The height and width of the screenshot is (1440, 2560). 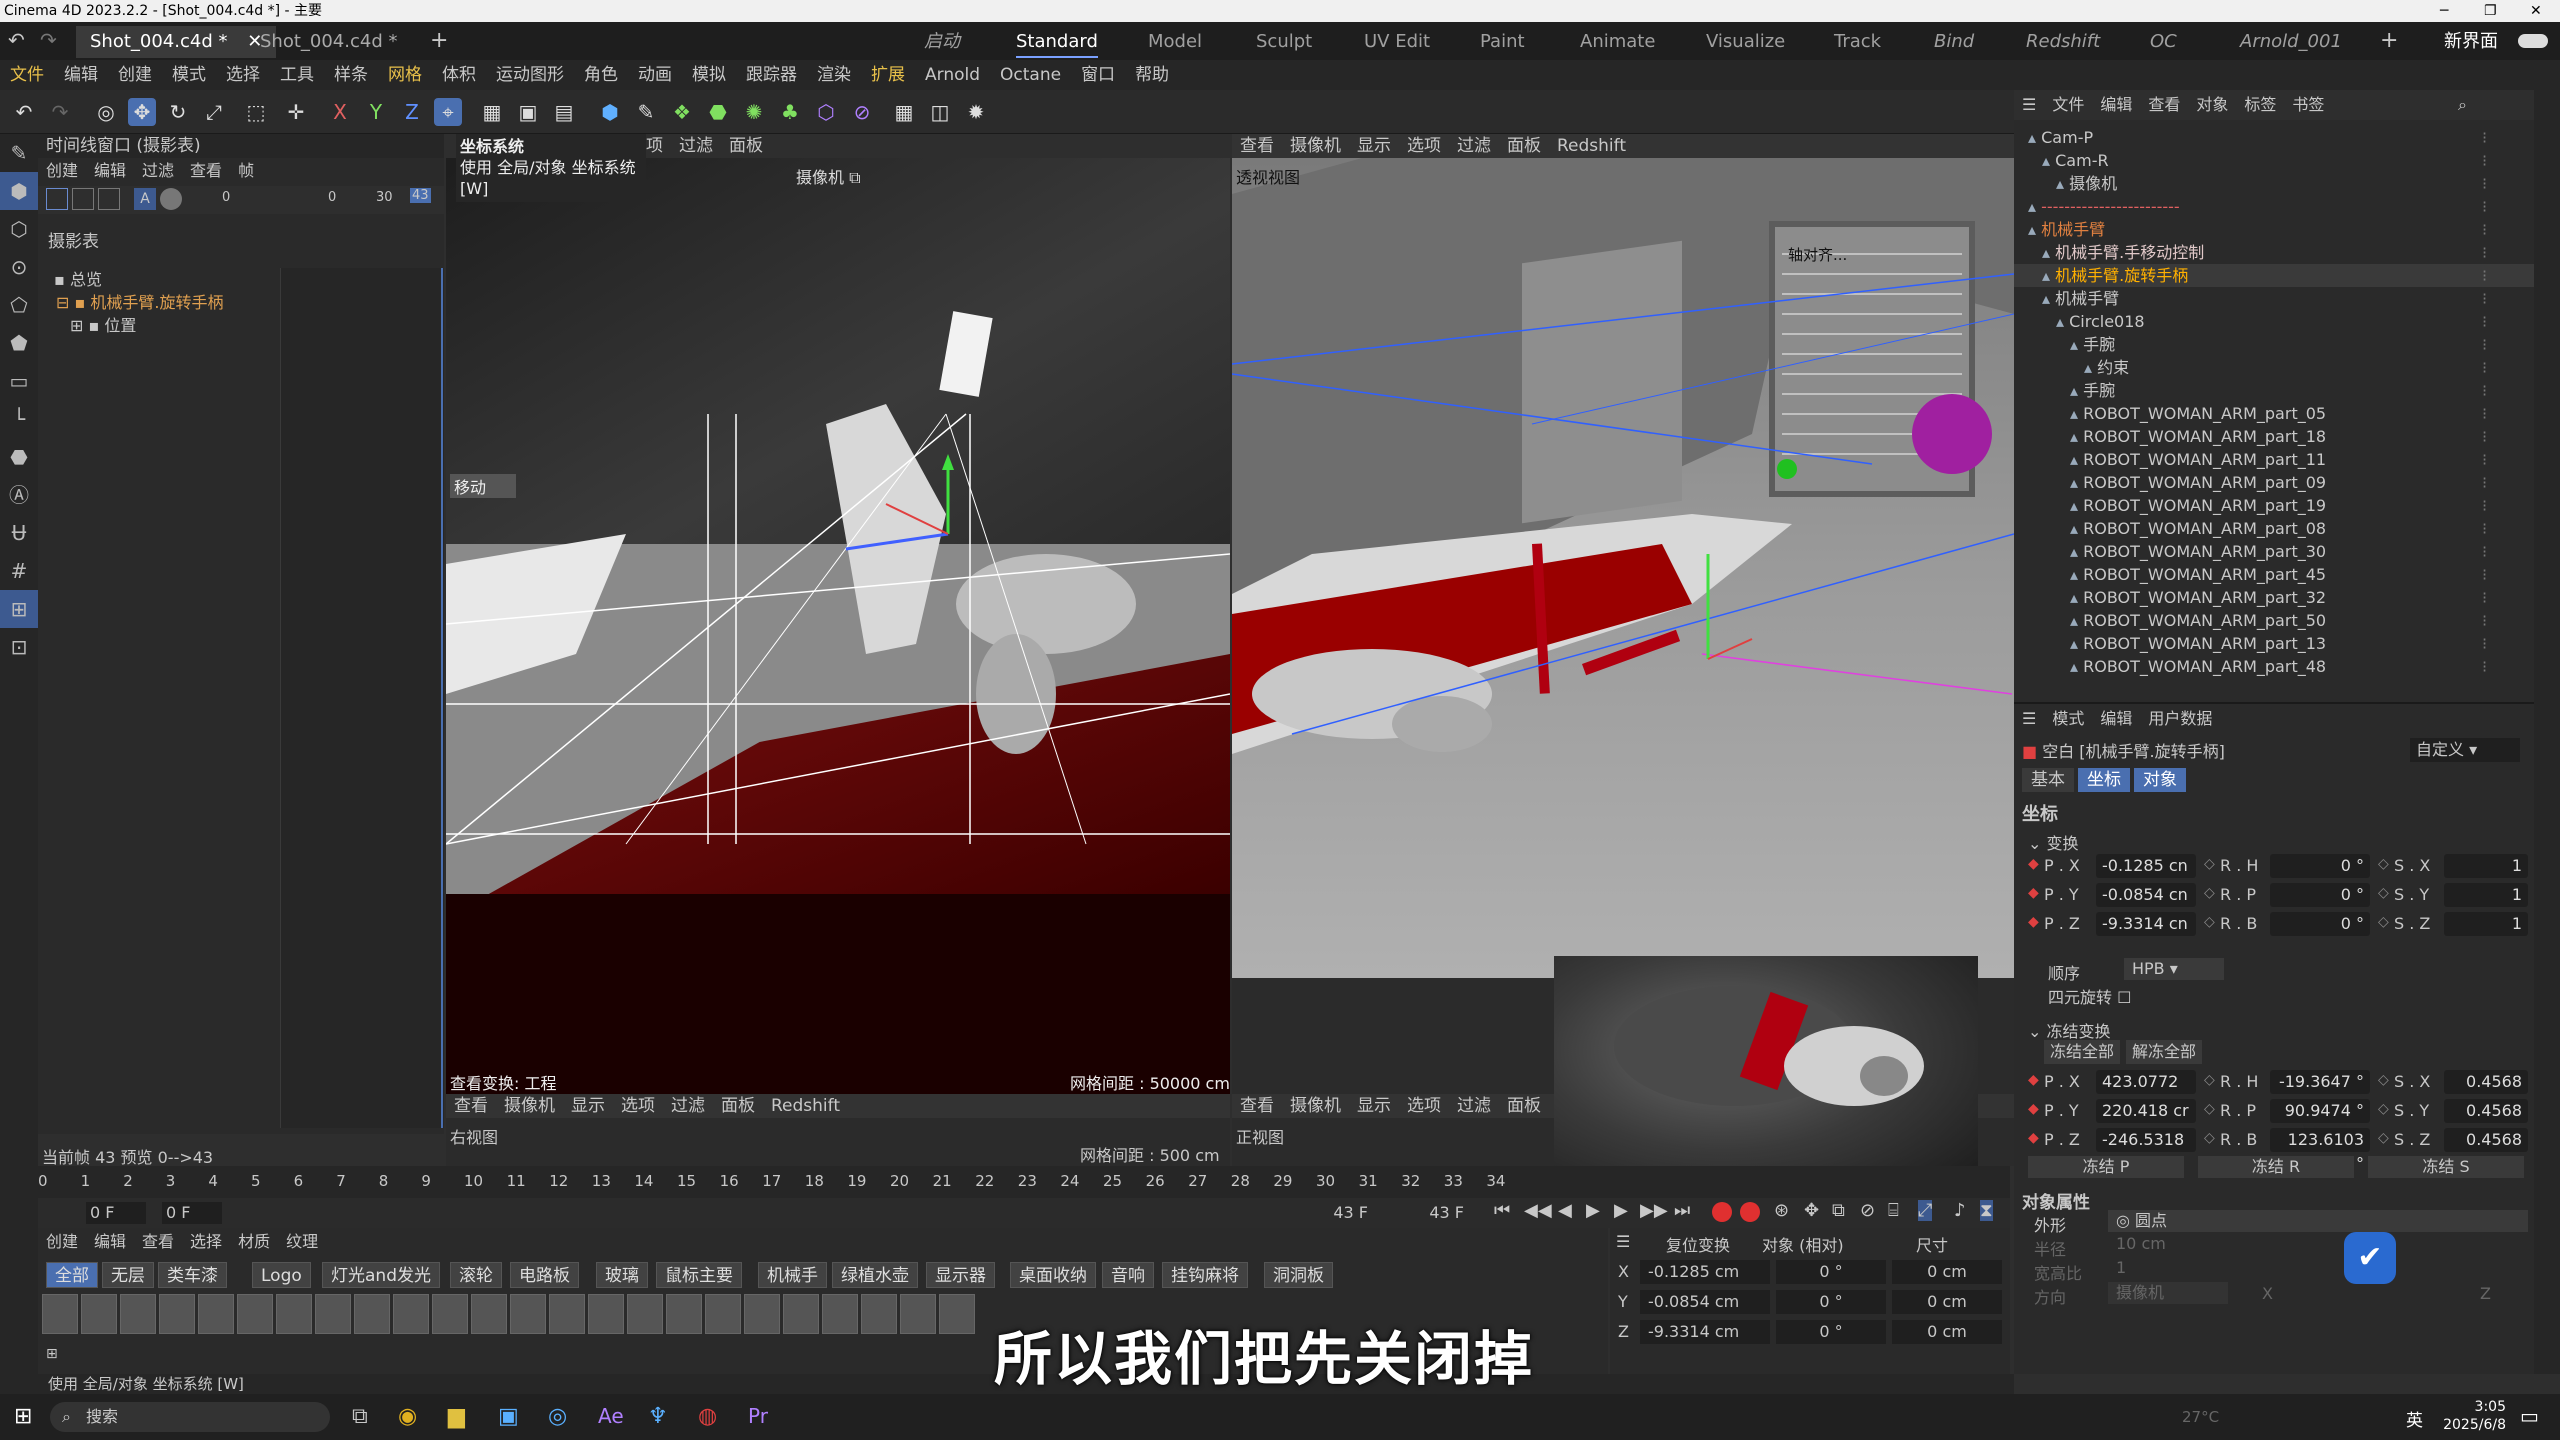 What do you see at coordinates (1397, 42) in the screenshot?
I see `layout-tab-uvedit: UV Edit` at bounding box center [1397, 42].